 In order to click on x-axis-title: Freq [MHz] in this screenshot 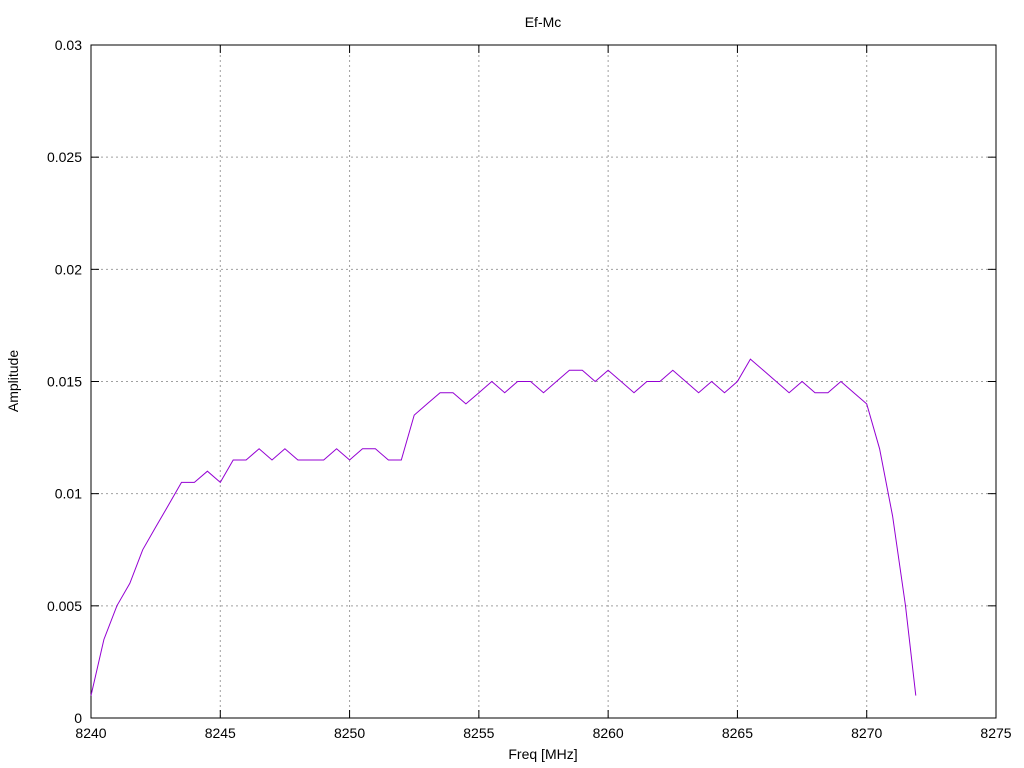, I will do `click(542, 754)`.